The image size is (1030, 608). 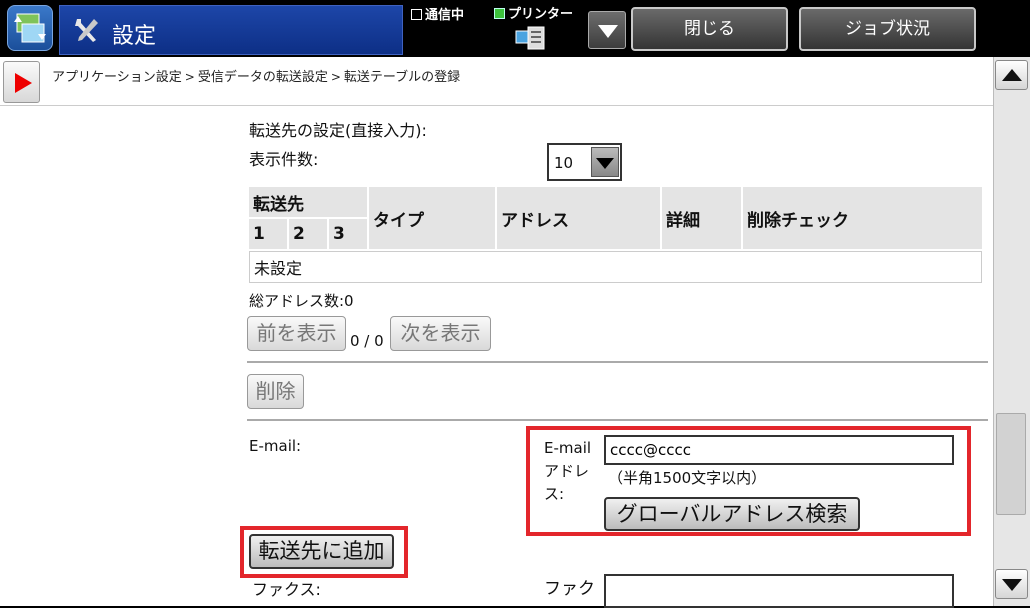 I want to click on breadcrumb-toggle-button, so click(x=21, y=82).